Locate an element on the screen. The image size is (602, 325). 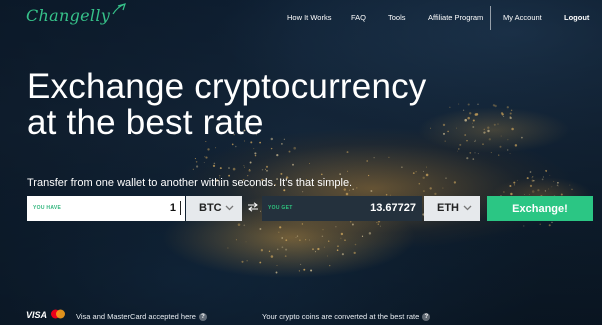
swap-arrows-icon is located at coordinates (253, 207).